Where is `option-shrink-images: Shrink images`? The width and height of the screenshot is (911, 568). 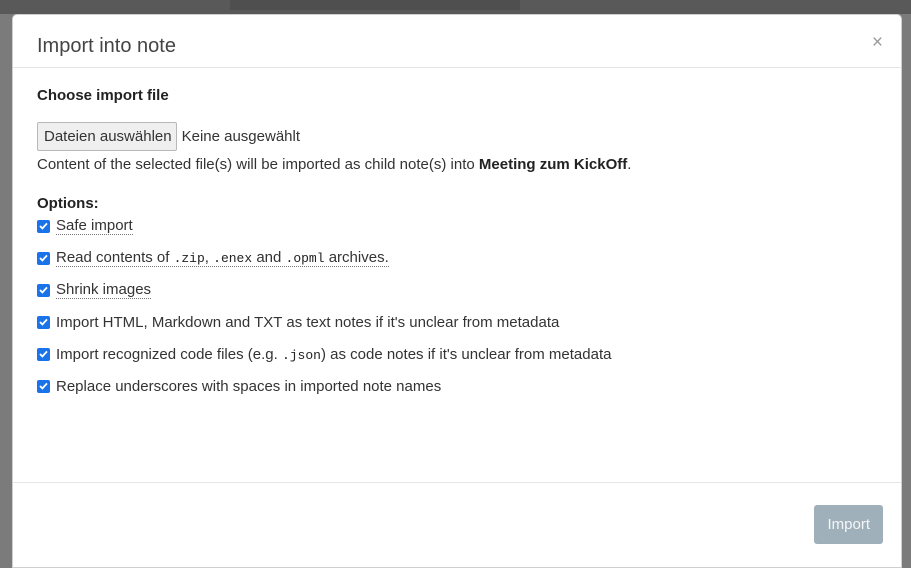
option-shrink-images: Shrink images is located at coordinates (457, 290).